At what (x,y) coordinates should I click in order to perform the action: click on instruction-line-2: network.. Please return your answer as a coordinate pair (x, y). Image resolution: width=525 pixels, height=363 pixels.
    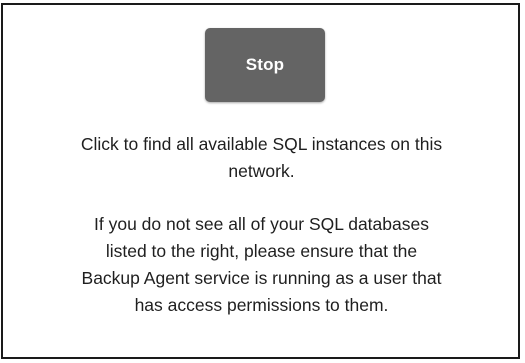
    Looking at the image, I should click on (261, 171).